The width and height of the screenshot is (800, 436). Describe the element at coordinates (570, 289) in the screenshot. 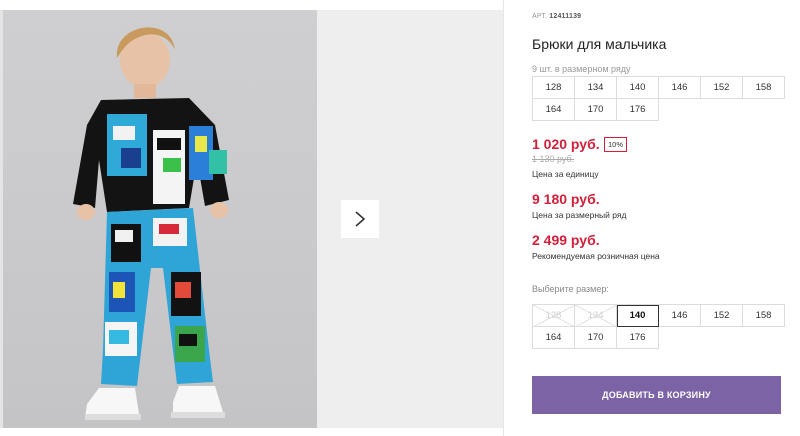

I see `choose-size-label: Выберите размер:` at that location.